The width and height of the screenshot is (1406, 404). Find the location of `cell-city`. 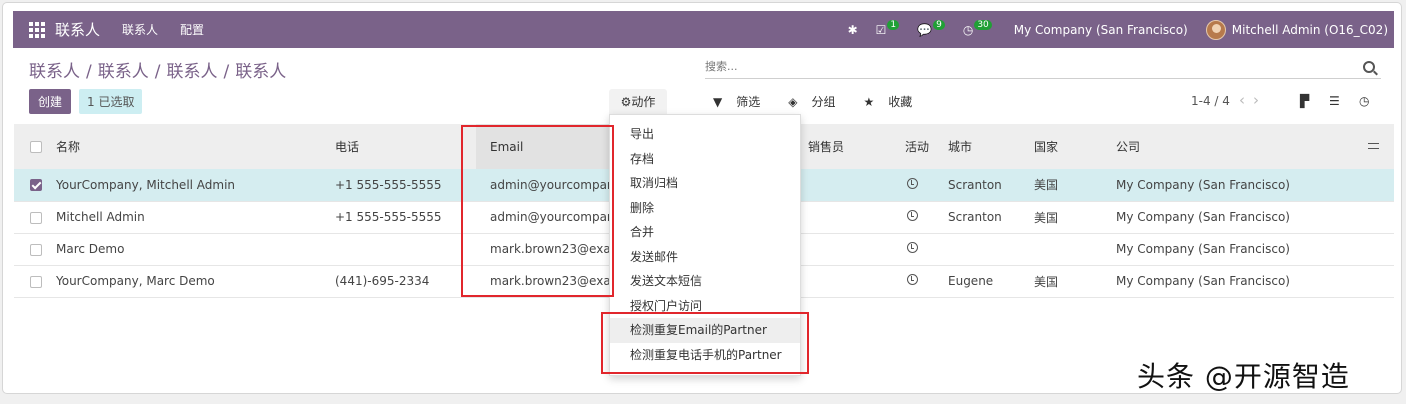

cell-city is located at coordinates (988, 249).